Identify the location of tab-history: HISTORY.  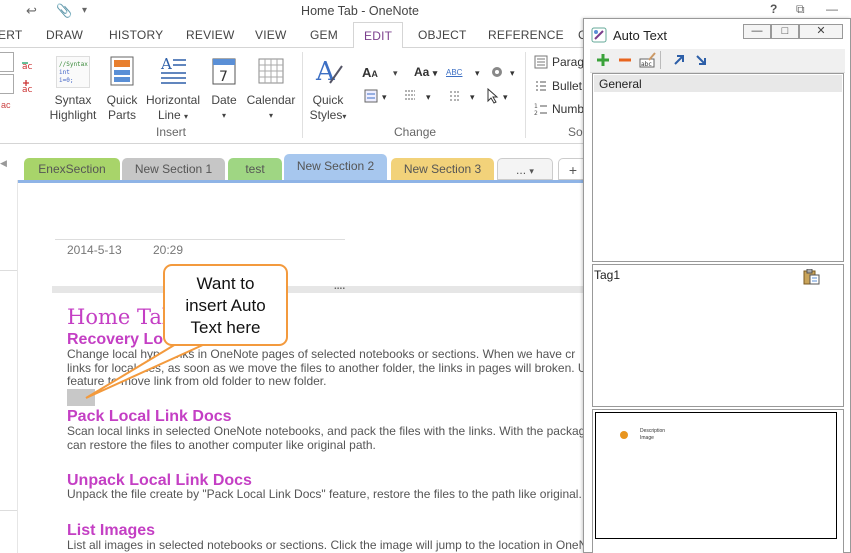
(136, 35).